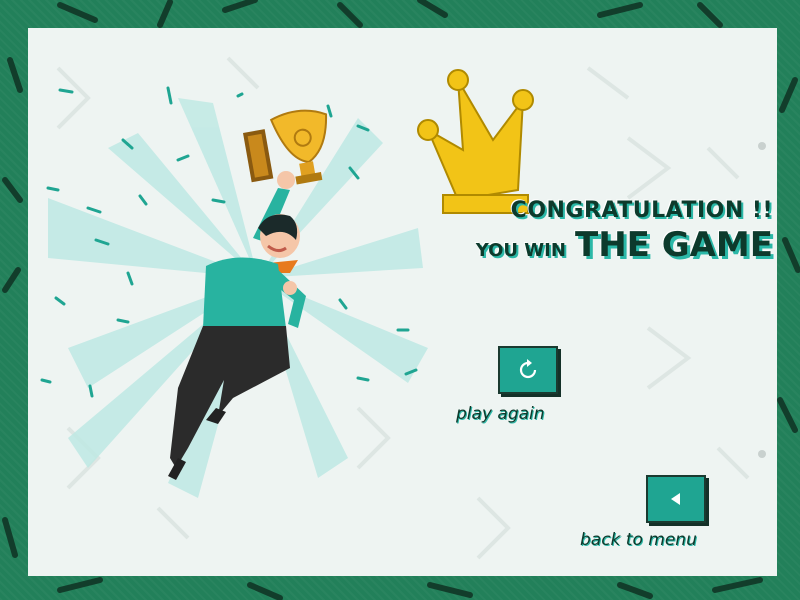  Describe the element at coordinates (520, 250) in the screenshot. I see `you-win-text: YOU WIN` at that location.